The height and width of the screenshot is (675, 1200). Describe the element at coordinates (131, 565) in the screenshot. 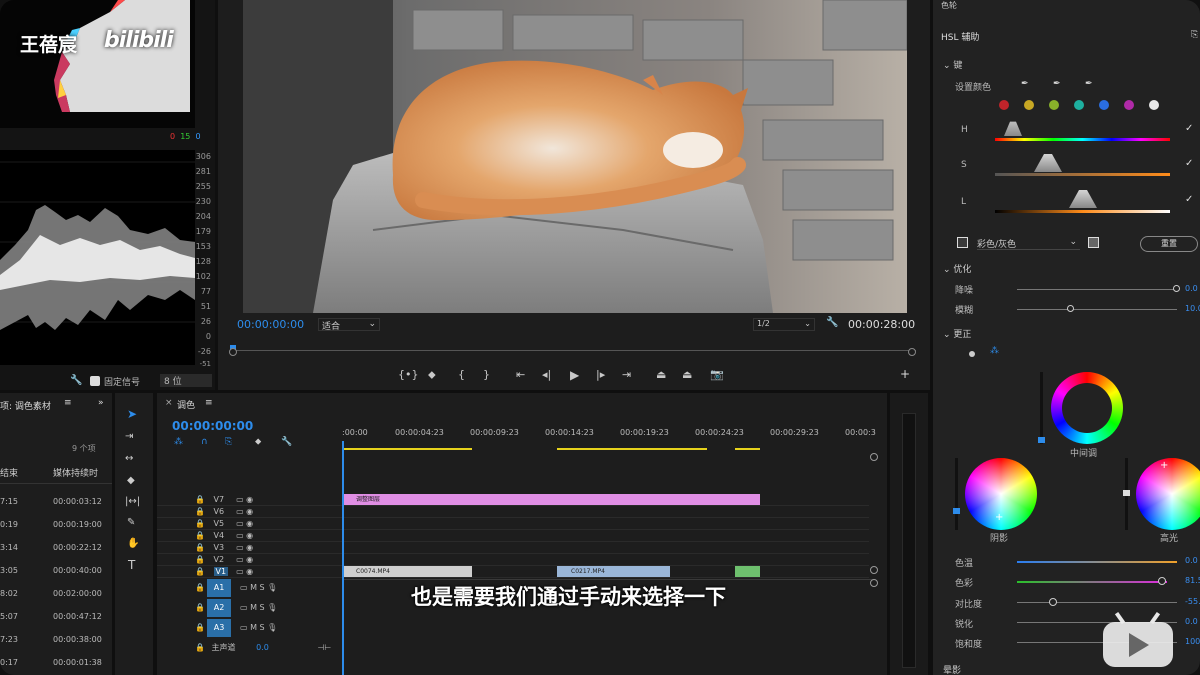

I see `type-tool-icon: T` at that location.